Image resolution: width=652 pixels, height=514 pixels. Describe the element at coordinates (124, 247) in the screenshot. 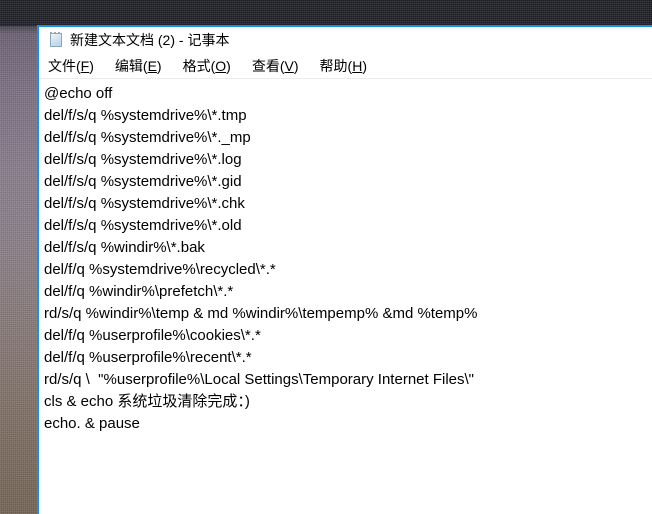

I see `text-line: del/f/s/q %windir%\*.bak` at that location.